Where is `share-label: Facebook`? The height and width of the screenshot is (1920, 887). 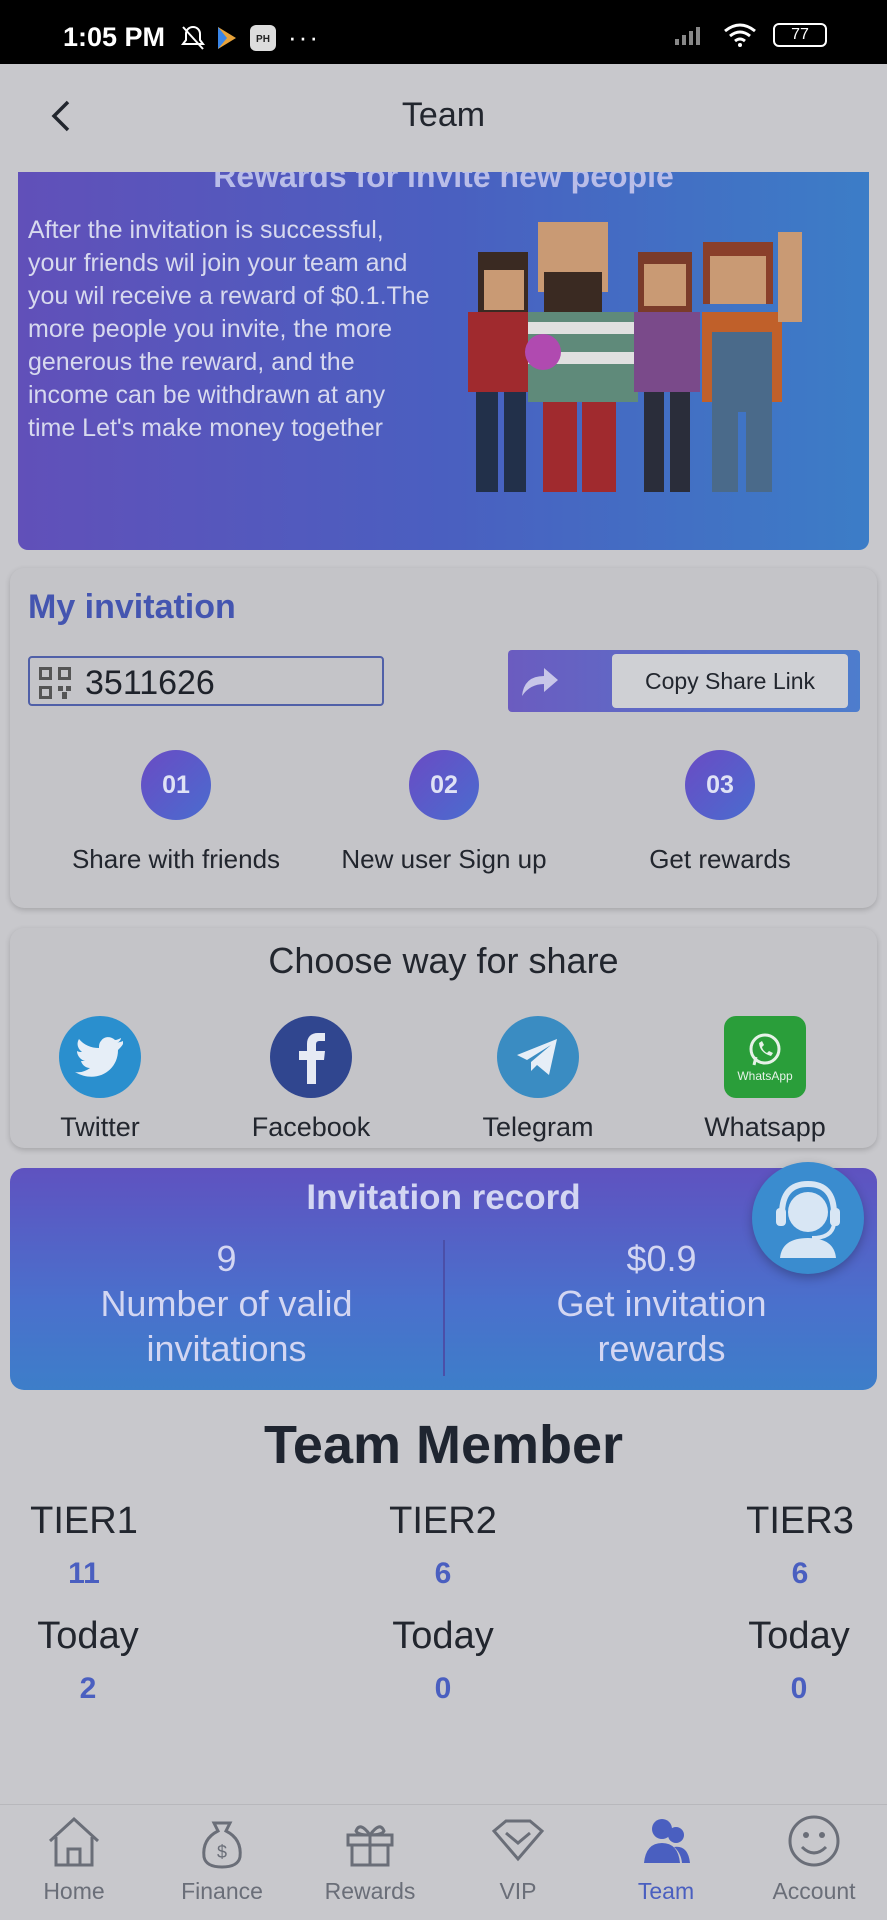
share-label: Facebook is located at coordinates (311, 1127).